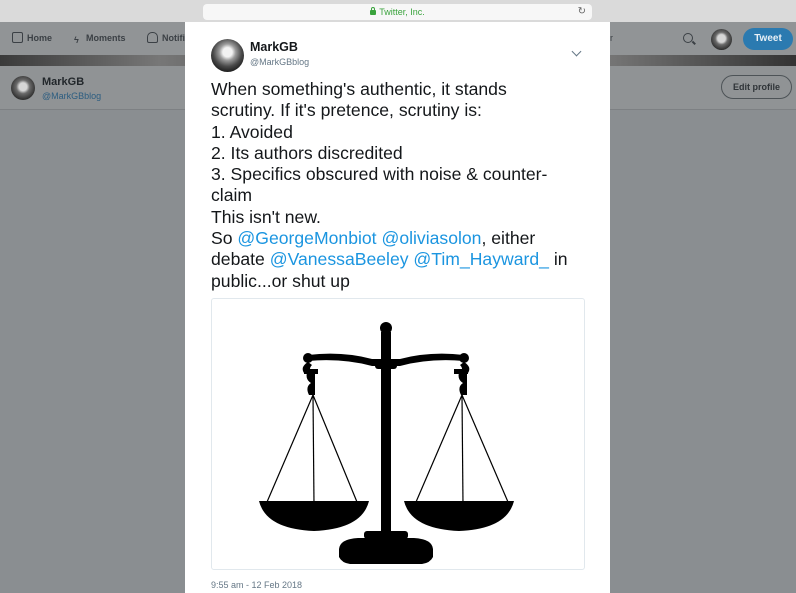  What do you see at coordinates (306, 238) in the screenshot?
I see `mention-link: @GeorgeMonbiot` at bounding box center [306, 238].